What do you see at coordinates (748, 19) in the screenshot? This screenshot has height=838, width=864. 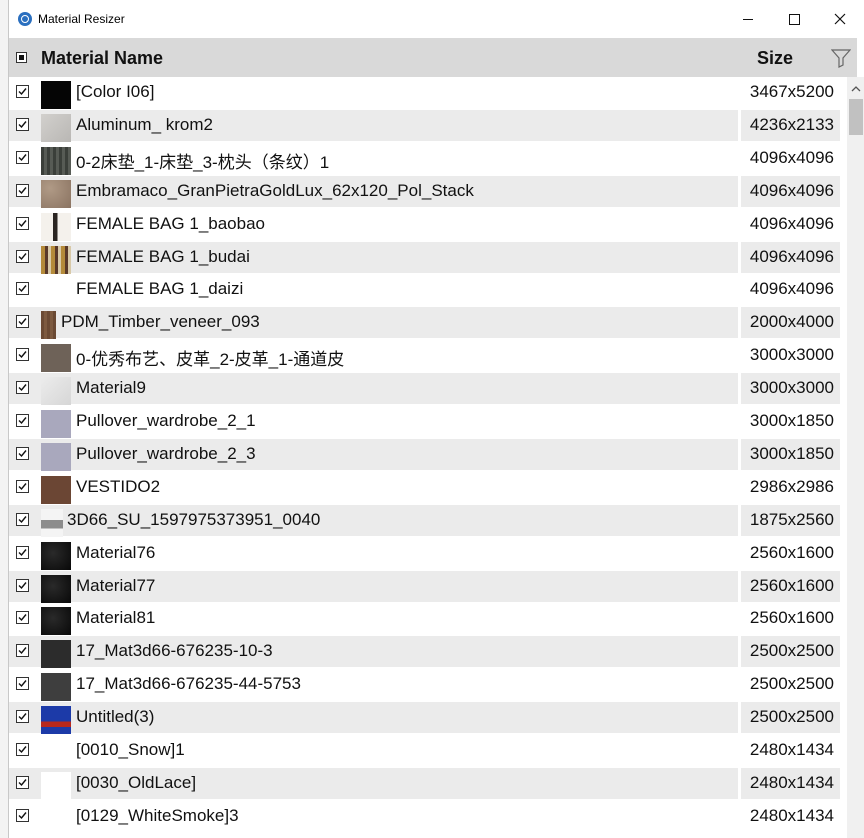 I see `minimize-button` at bounding box center [748, 19].